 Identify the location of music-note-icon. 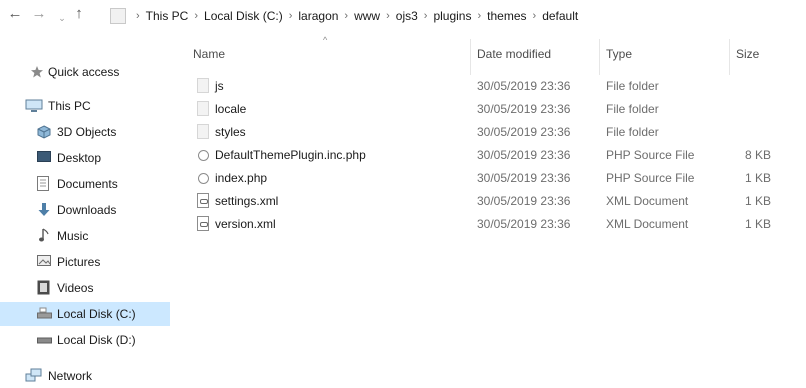
(46, 235).